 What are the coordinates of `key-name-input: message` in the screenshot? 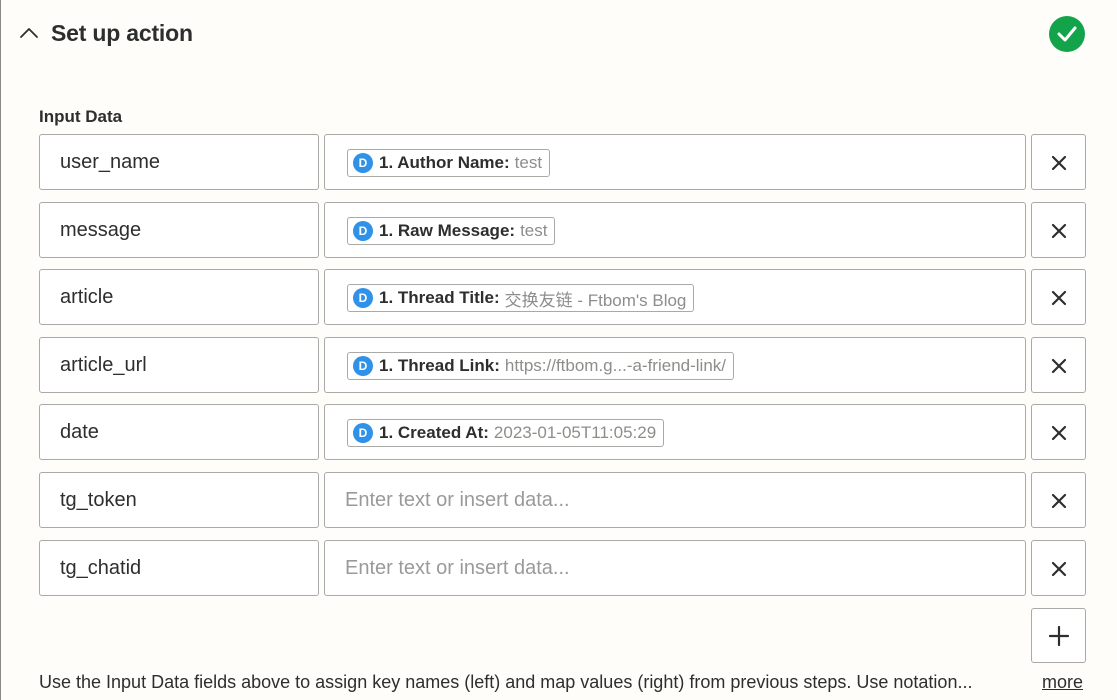 It's located at (179, 230).